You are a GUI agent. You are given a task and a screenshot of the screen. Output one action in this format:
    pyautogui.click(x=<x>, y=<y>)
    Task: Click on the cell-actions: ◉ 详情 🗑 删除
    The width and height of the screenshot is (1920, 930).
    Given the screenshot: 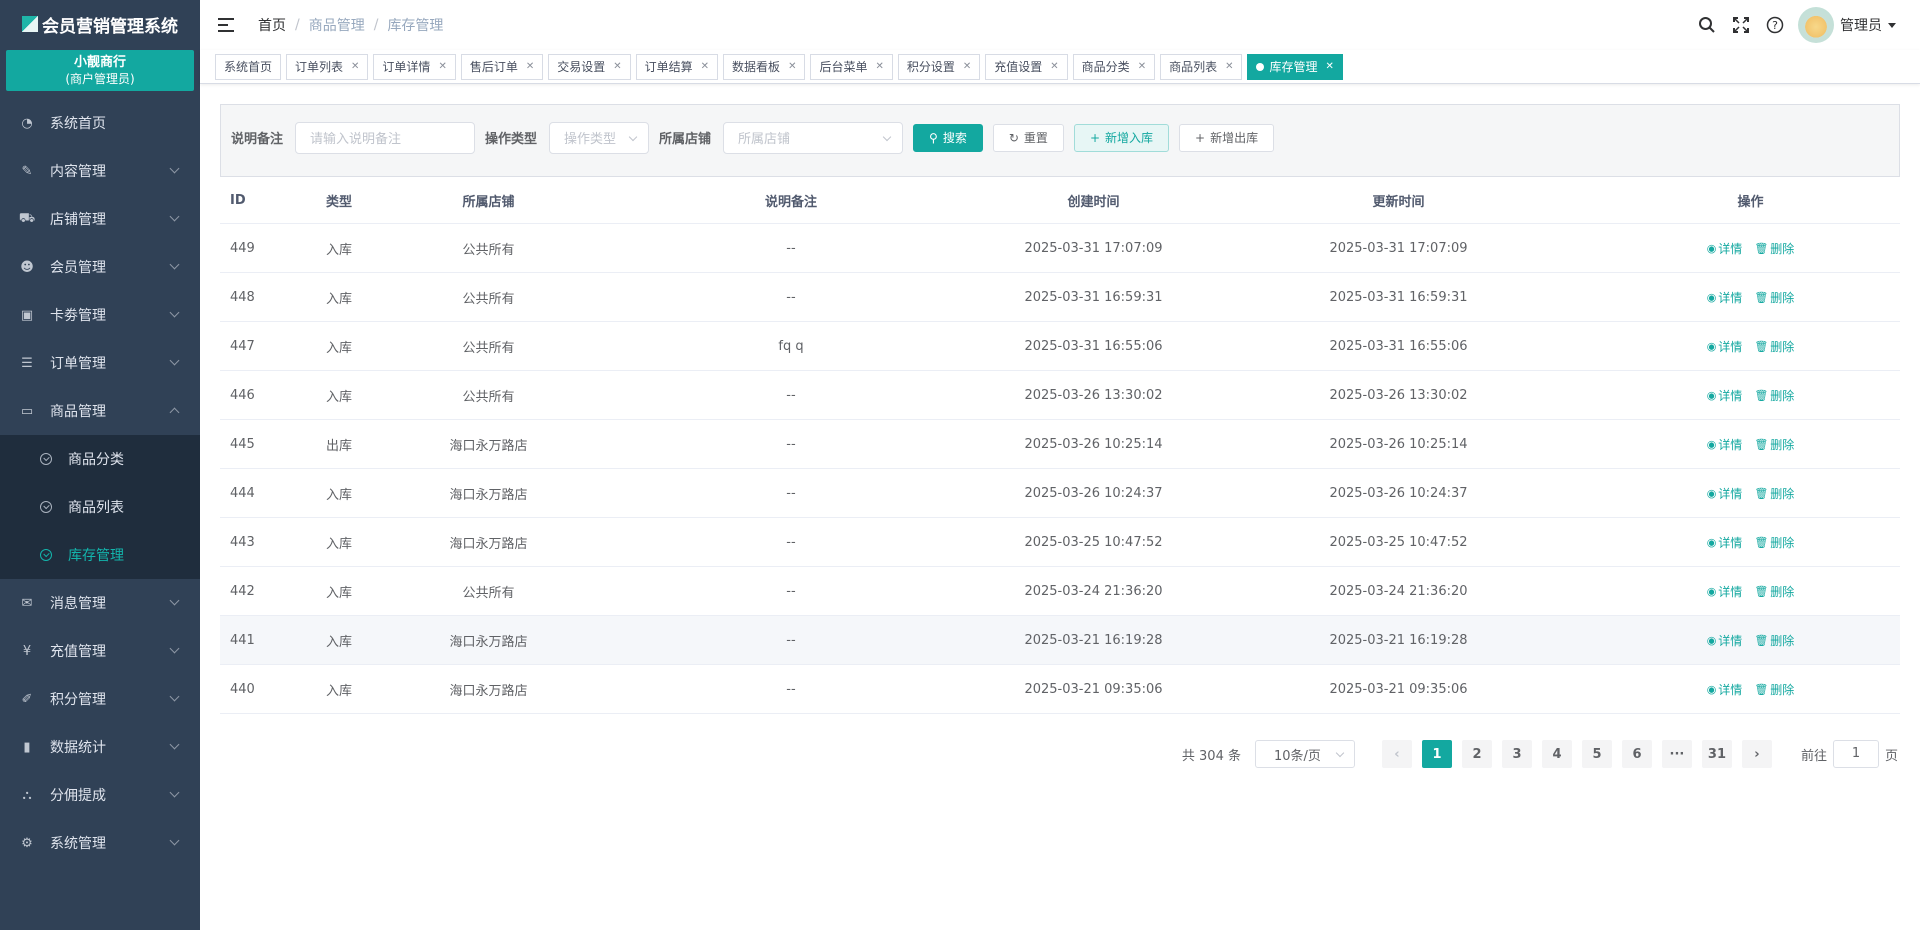 What is the action you would take?
    pyautogui.click(x=1750, y=346)
    